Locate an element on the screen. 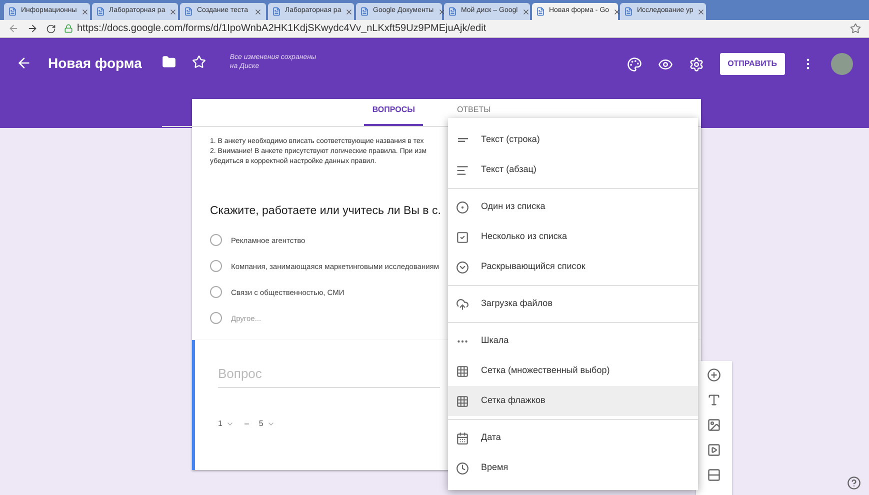 The width and height of the screenshot is (869, 495). cloud-upload-icon is located at coordinates (462, 304).